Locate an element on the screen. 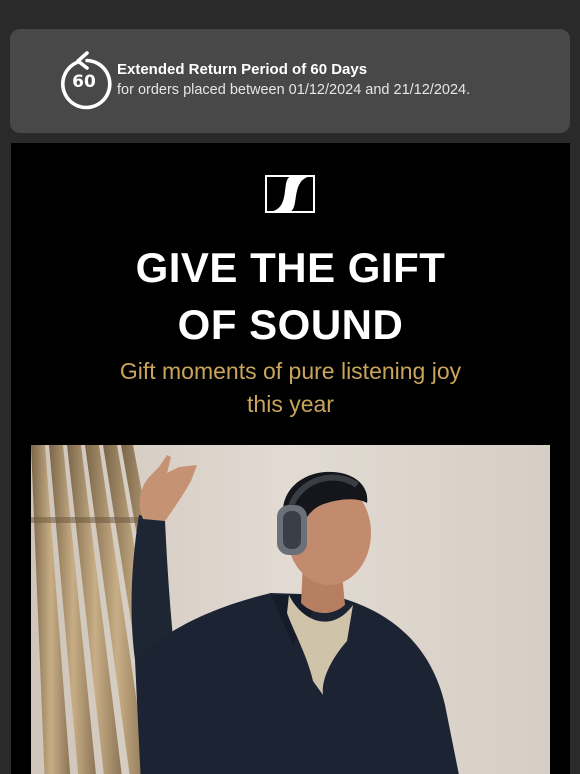 The width and height of the screenshot is (580, 774). return-arrow-circle-icon: 60 is located at coordinates (85, 81).